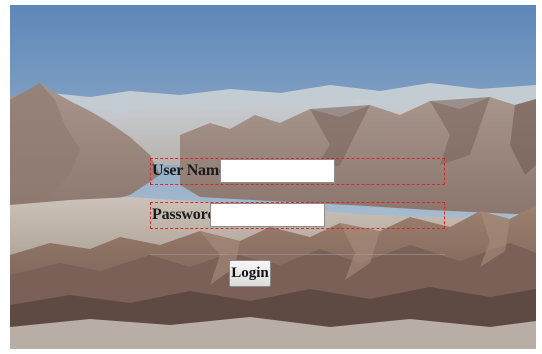  What do you see at coordinates (277, 171) in the screenshot?
I see `username-input` at bounding box center [277, 171].